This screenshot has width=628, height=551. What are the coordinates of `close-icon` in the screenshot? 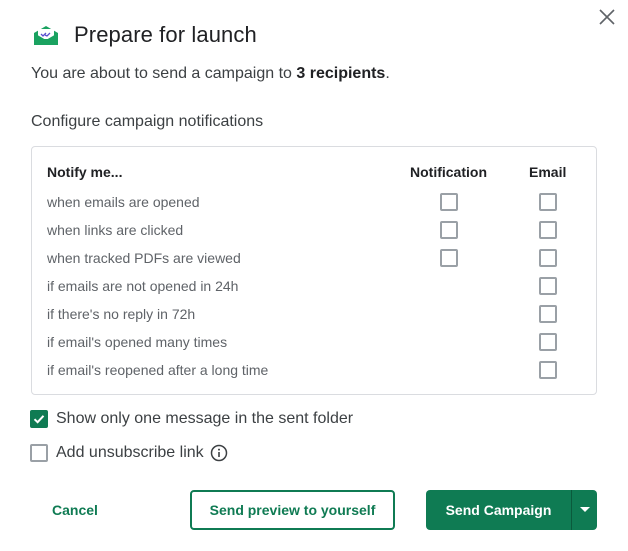 It's located at (607, 17).